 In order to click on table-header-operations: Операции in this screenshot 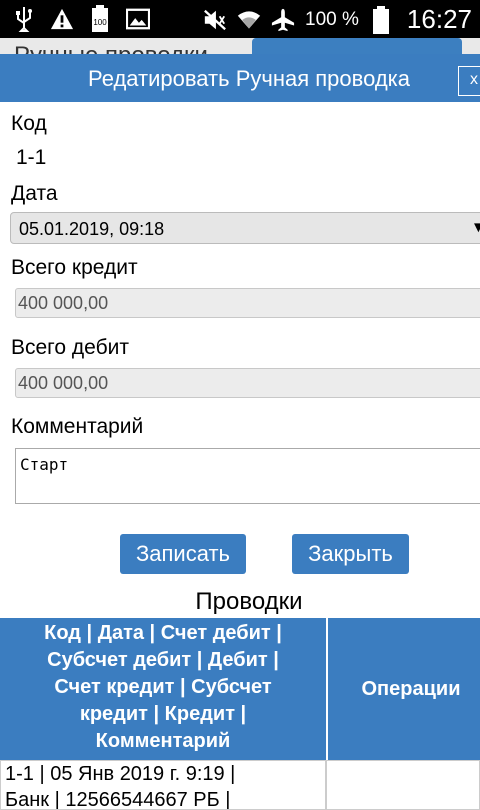, I will do `click(403, 689)`.